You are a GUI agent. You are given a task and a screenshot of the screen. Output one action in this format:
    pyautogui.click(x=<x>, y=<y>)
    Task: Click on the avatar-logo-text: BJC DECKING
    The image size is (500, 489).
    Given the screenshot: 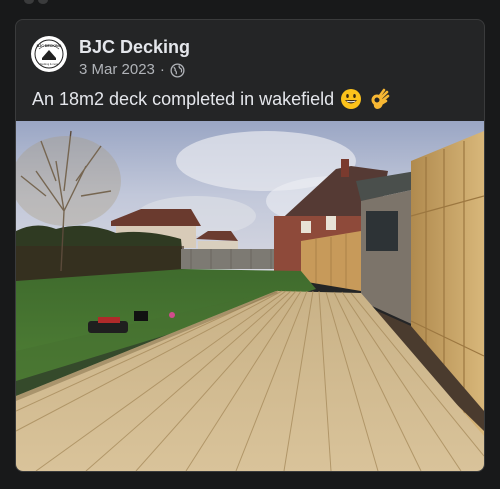 What is the action you would take?
    pyautogui.click(x=49, y=46)
    